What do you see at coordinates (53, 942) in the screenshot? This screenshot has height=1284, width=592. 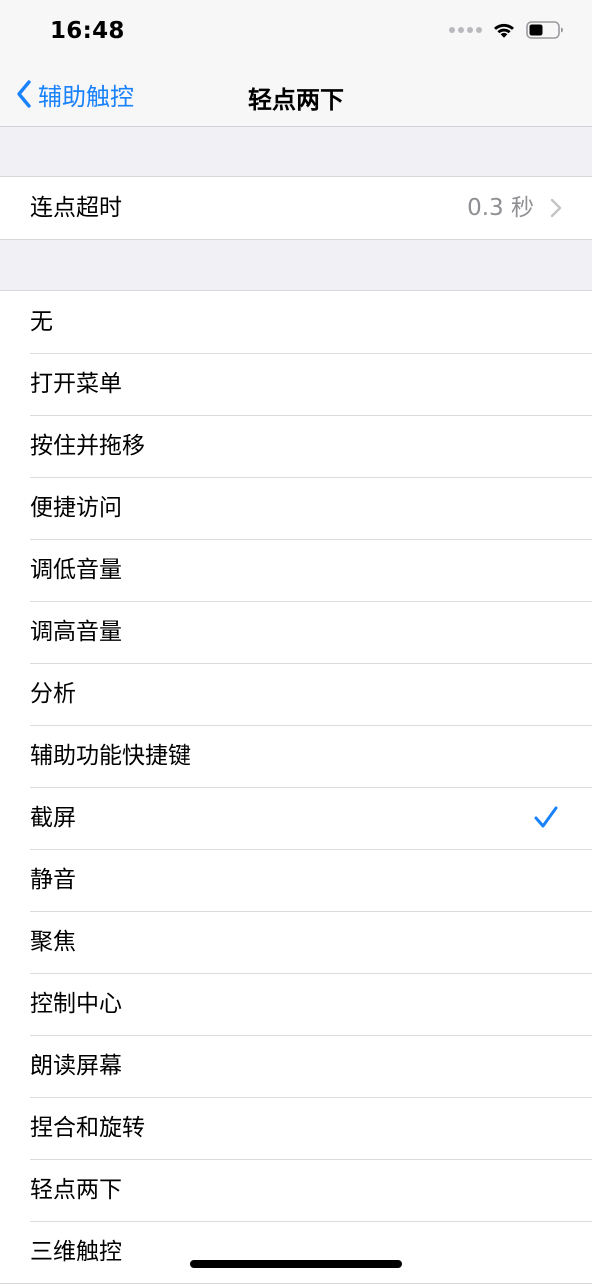 I see `action-option-label: 聚焦` at bounding box center [53, 942].